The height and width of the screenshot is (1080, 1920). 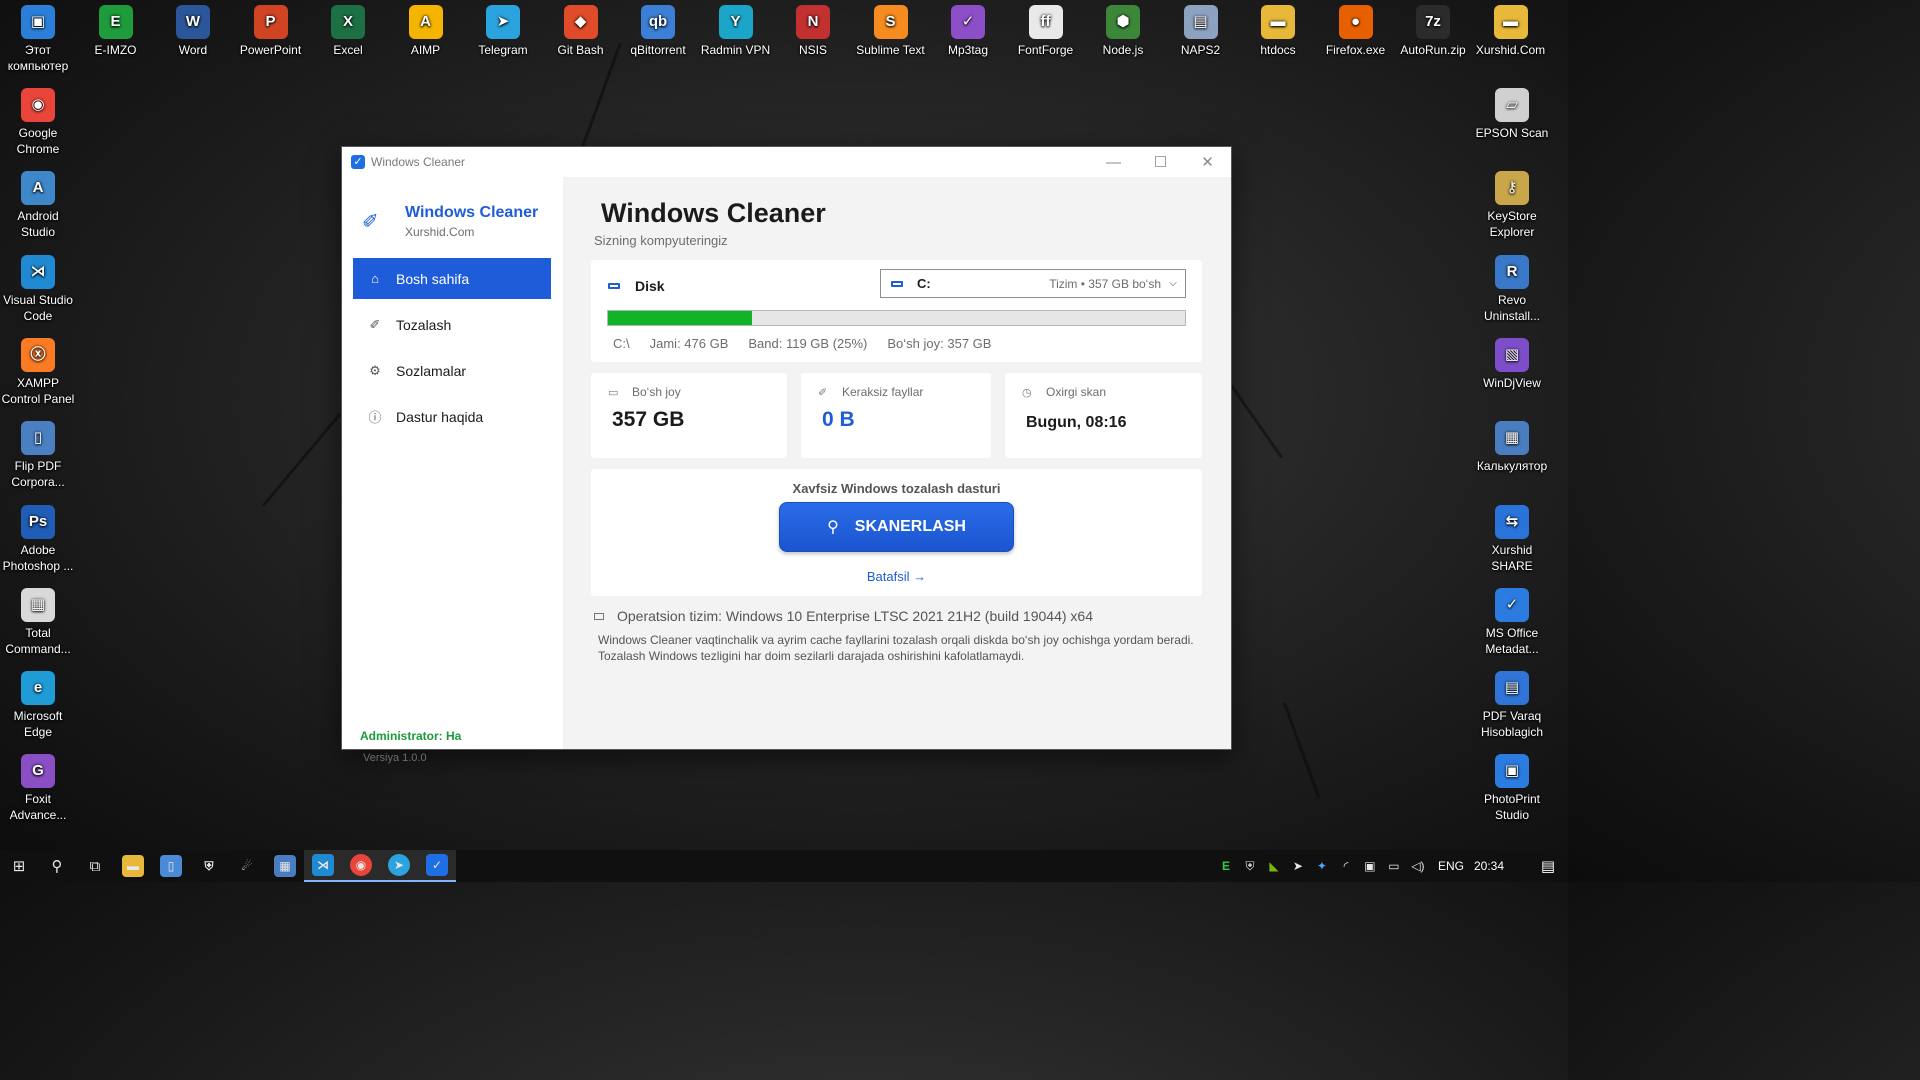 What do you see at coordinates (1033, 283) in the screenshot?
I see `drive-select: C: Tizim • 357 GB bo‘sh ⌵` at bounding box center [1033, 283].